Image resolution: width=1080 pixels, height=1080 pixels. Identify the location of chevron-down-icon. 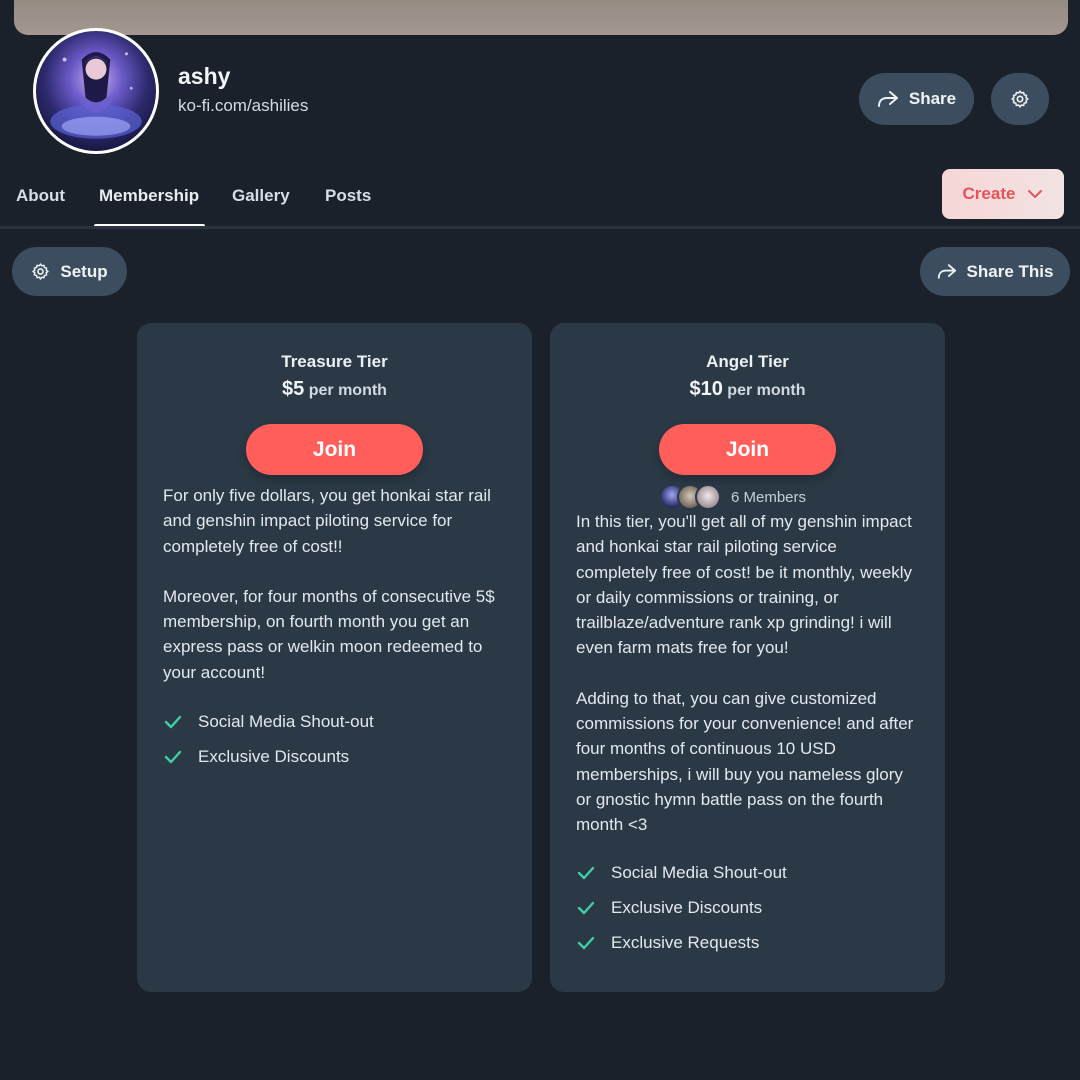
(1035, 194).